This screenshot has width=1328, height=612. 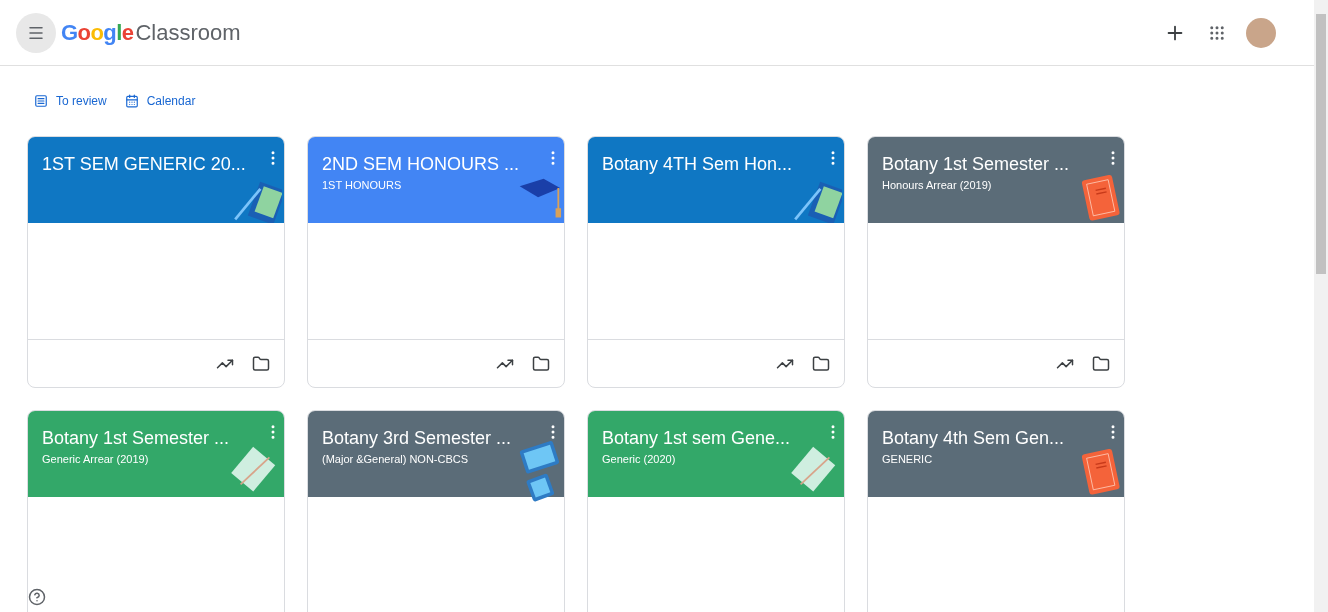 What do you see at coordinates (937, 185) in the screenshot?
I see `class-section: Honours Arrear (2019)` at bounding box center [937, 185].